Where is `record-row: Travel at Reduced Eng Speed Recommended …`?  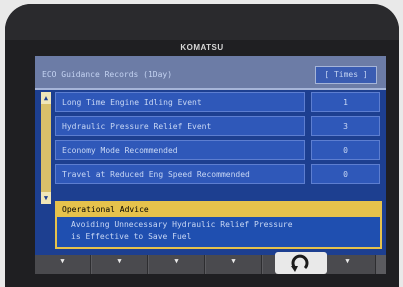
record-row: Travel at Reduced Eng Speed Recommended … is located at coordinates (218, 175).